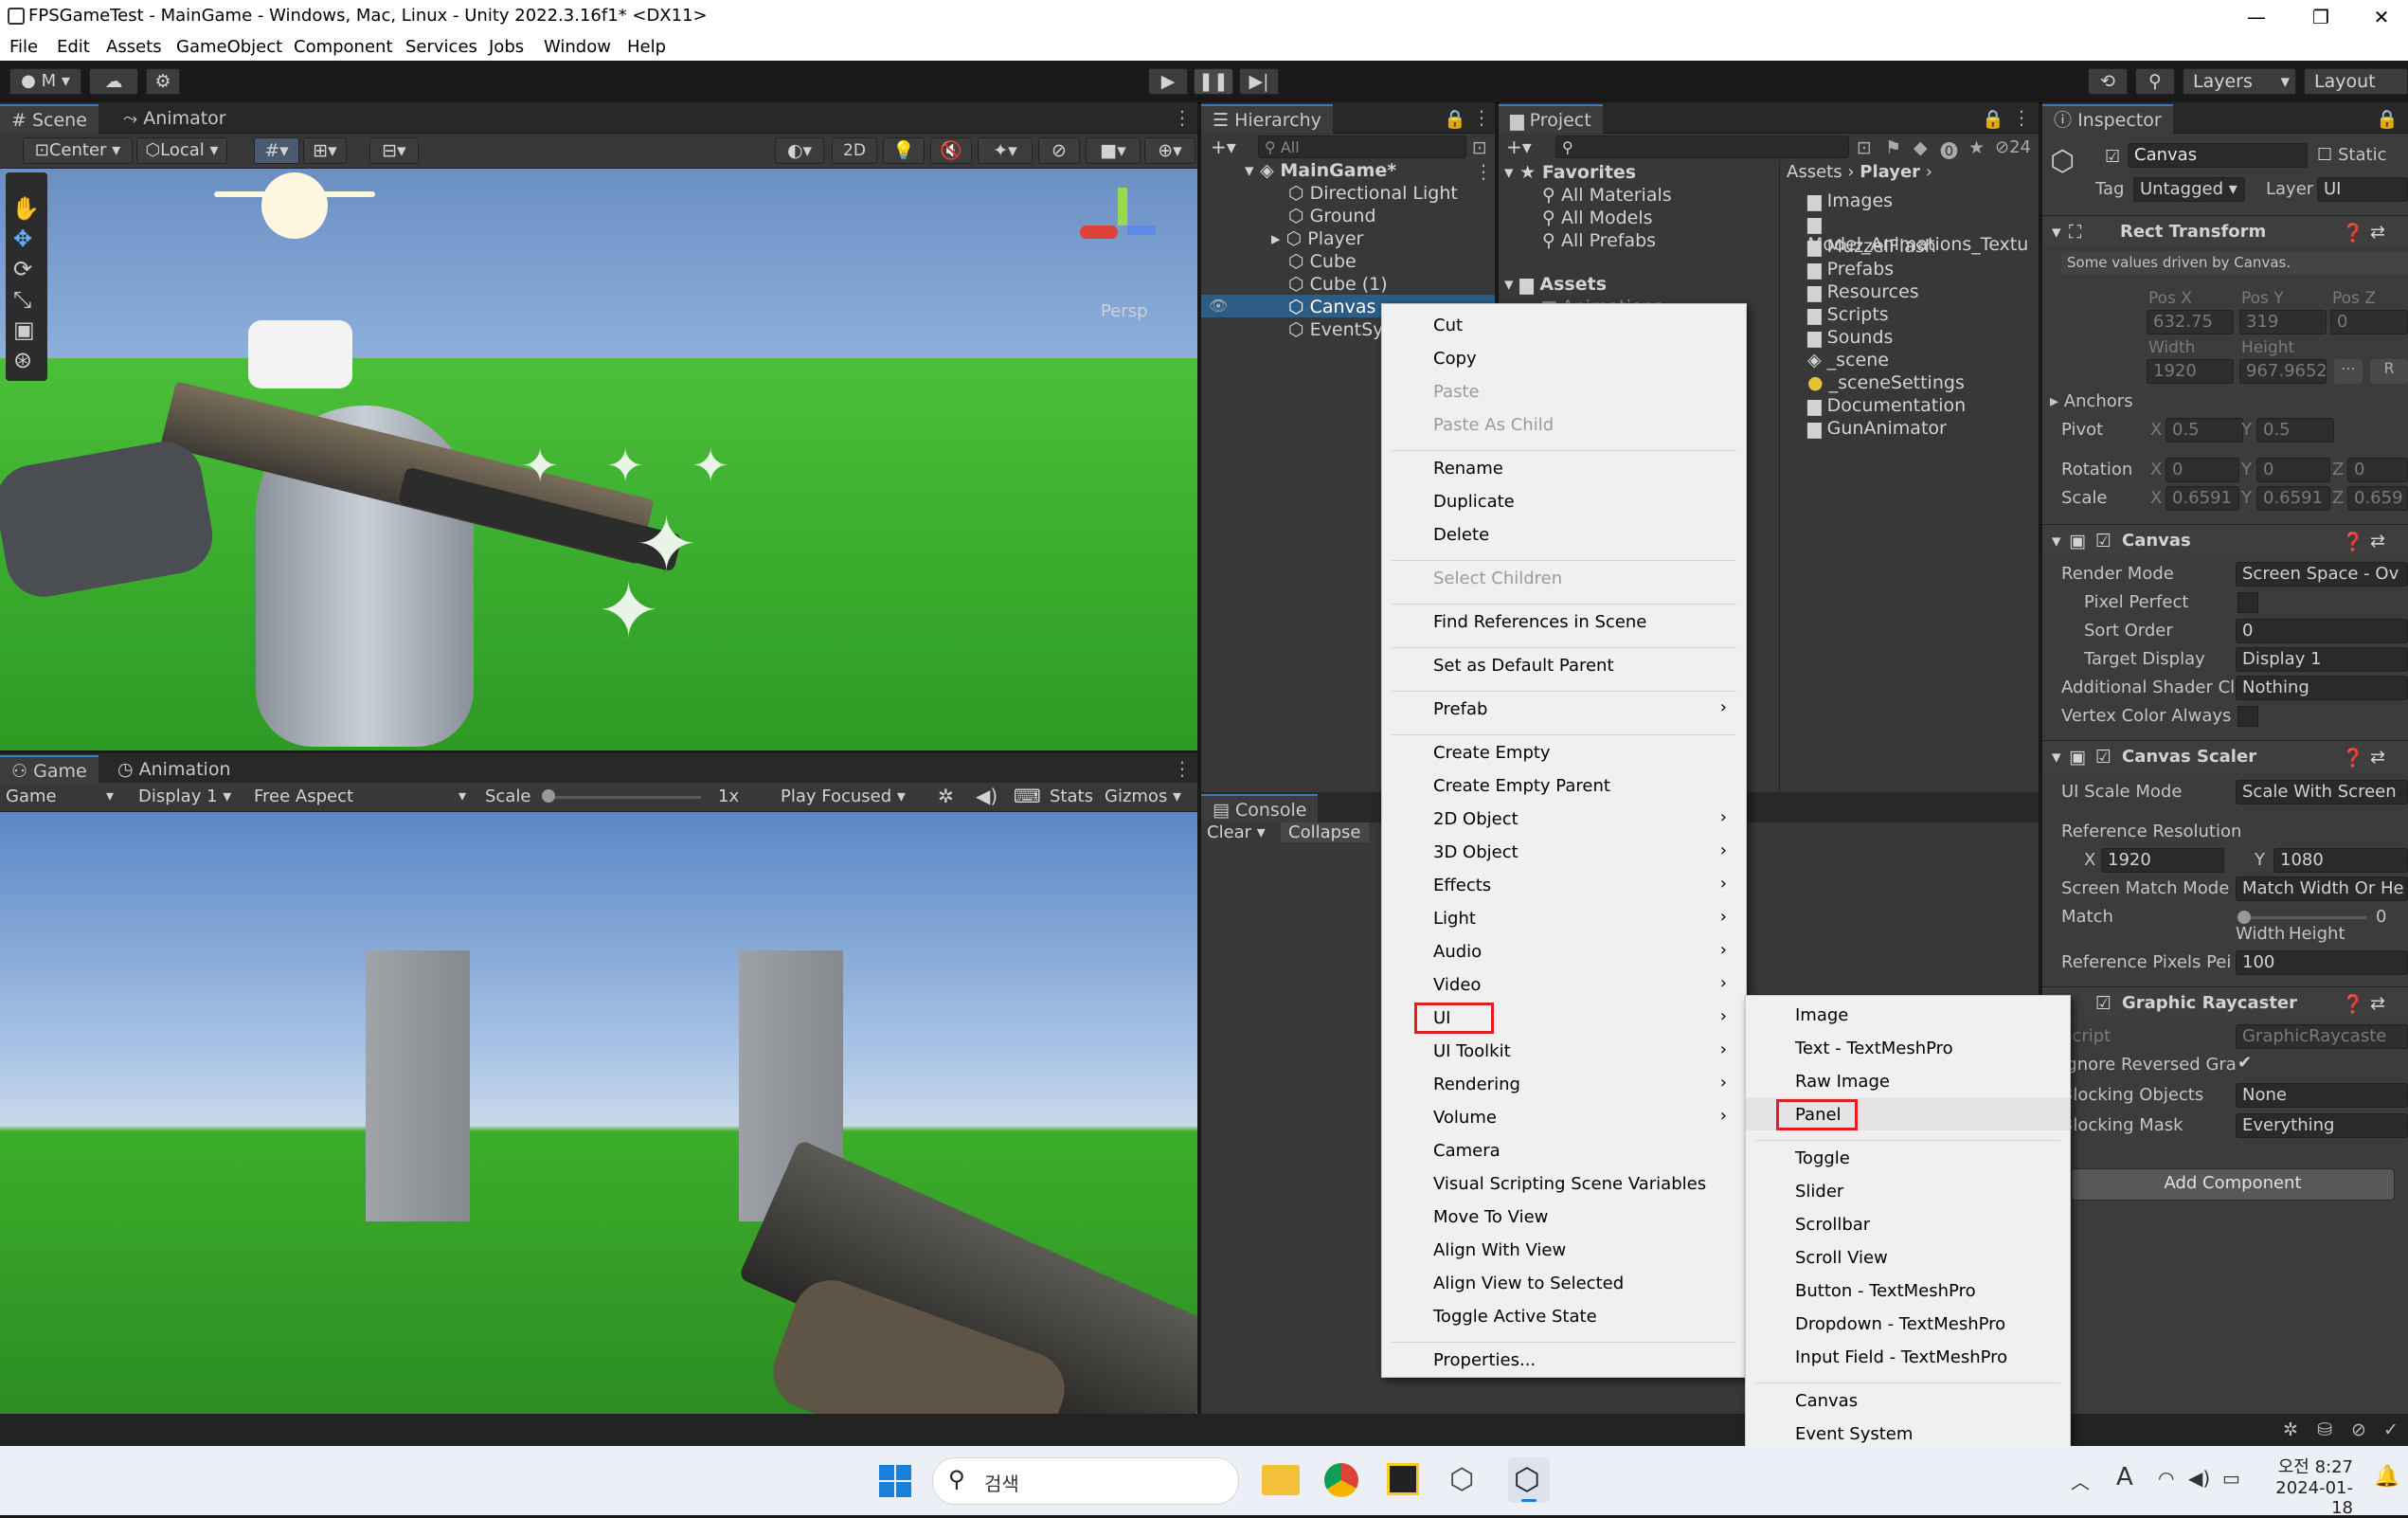 The image size is (2408, 1518). I want to click on help-icon: ❓, so click(2353, 233).